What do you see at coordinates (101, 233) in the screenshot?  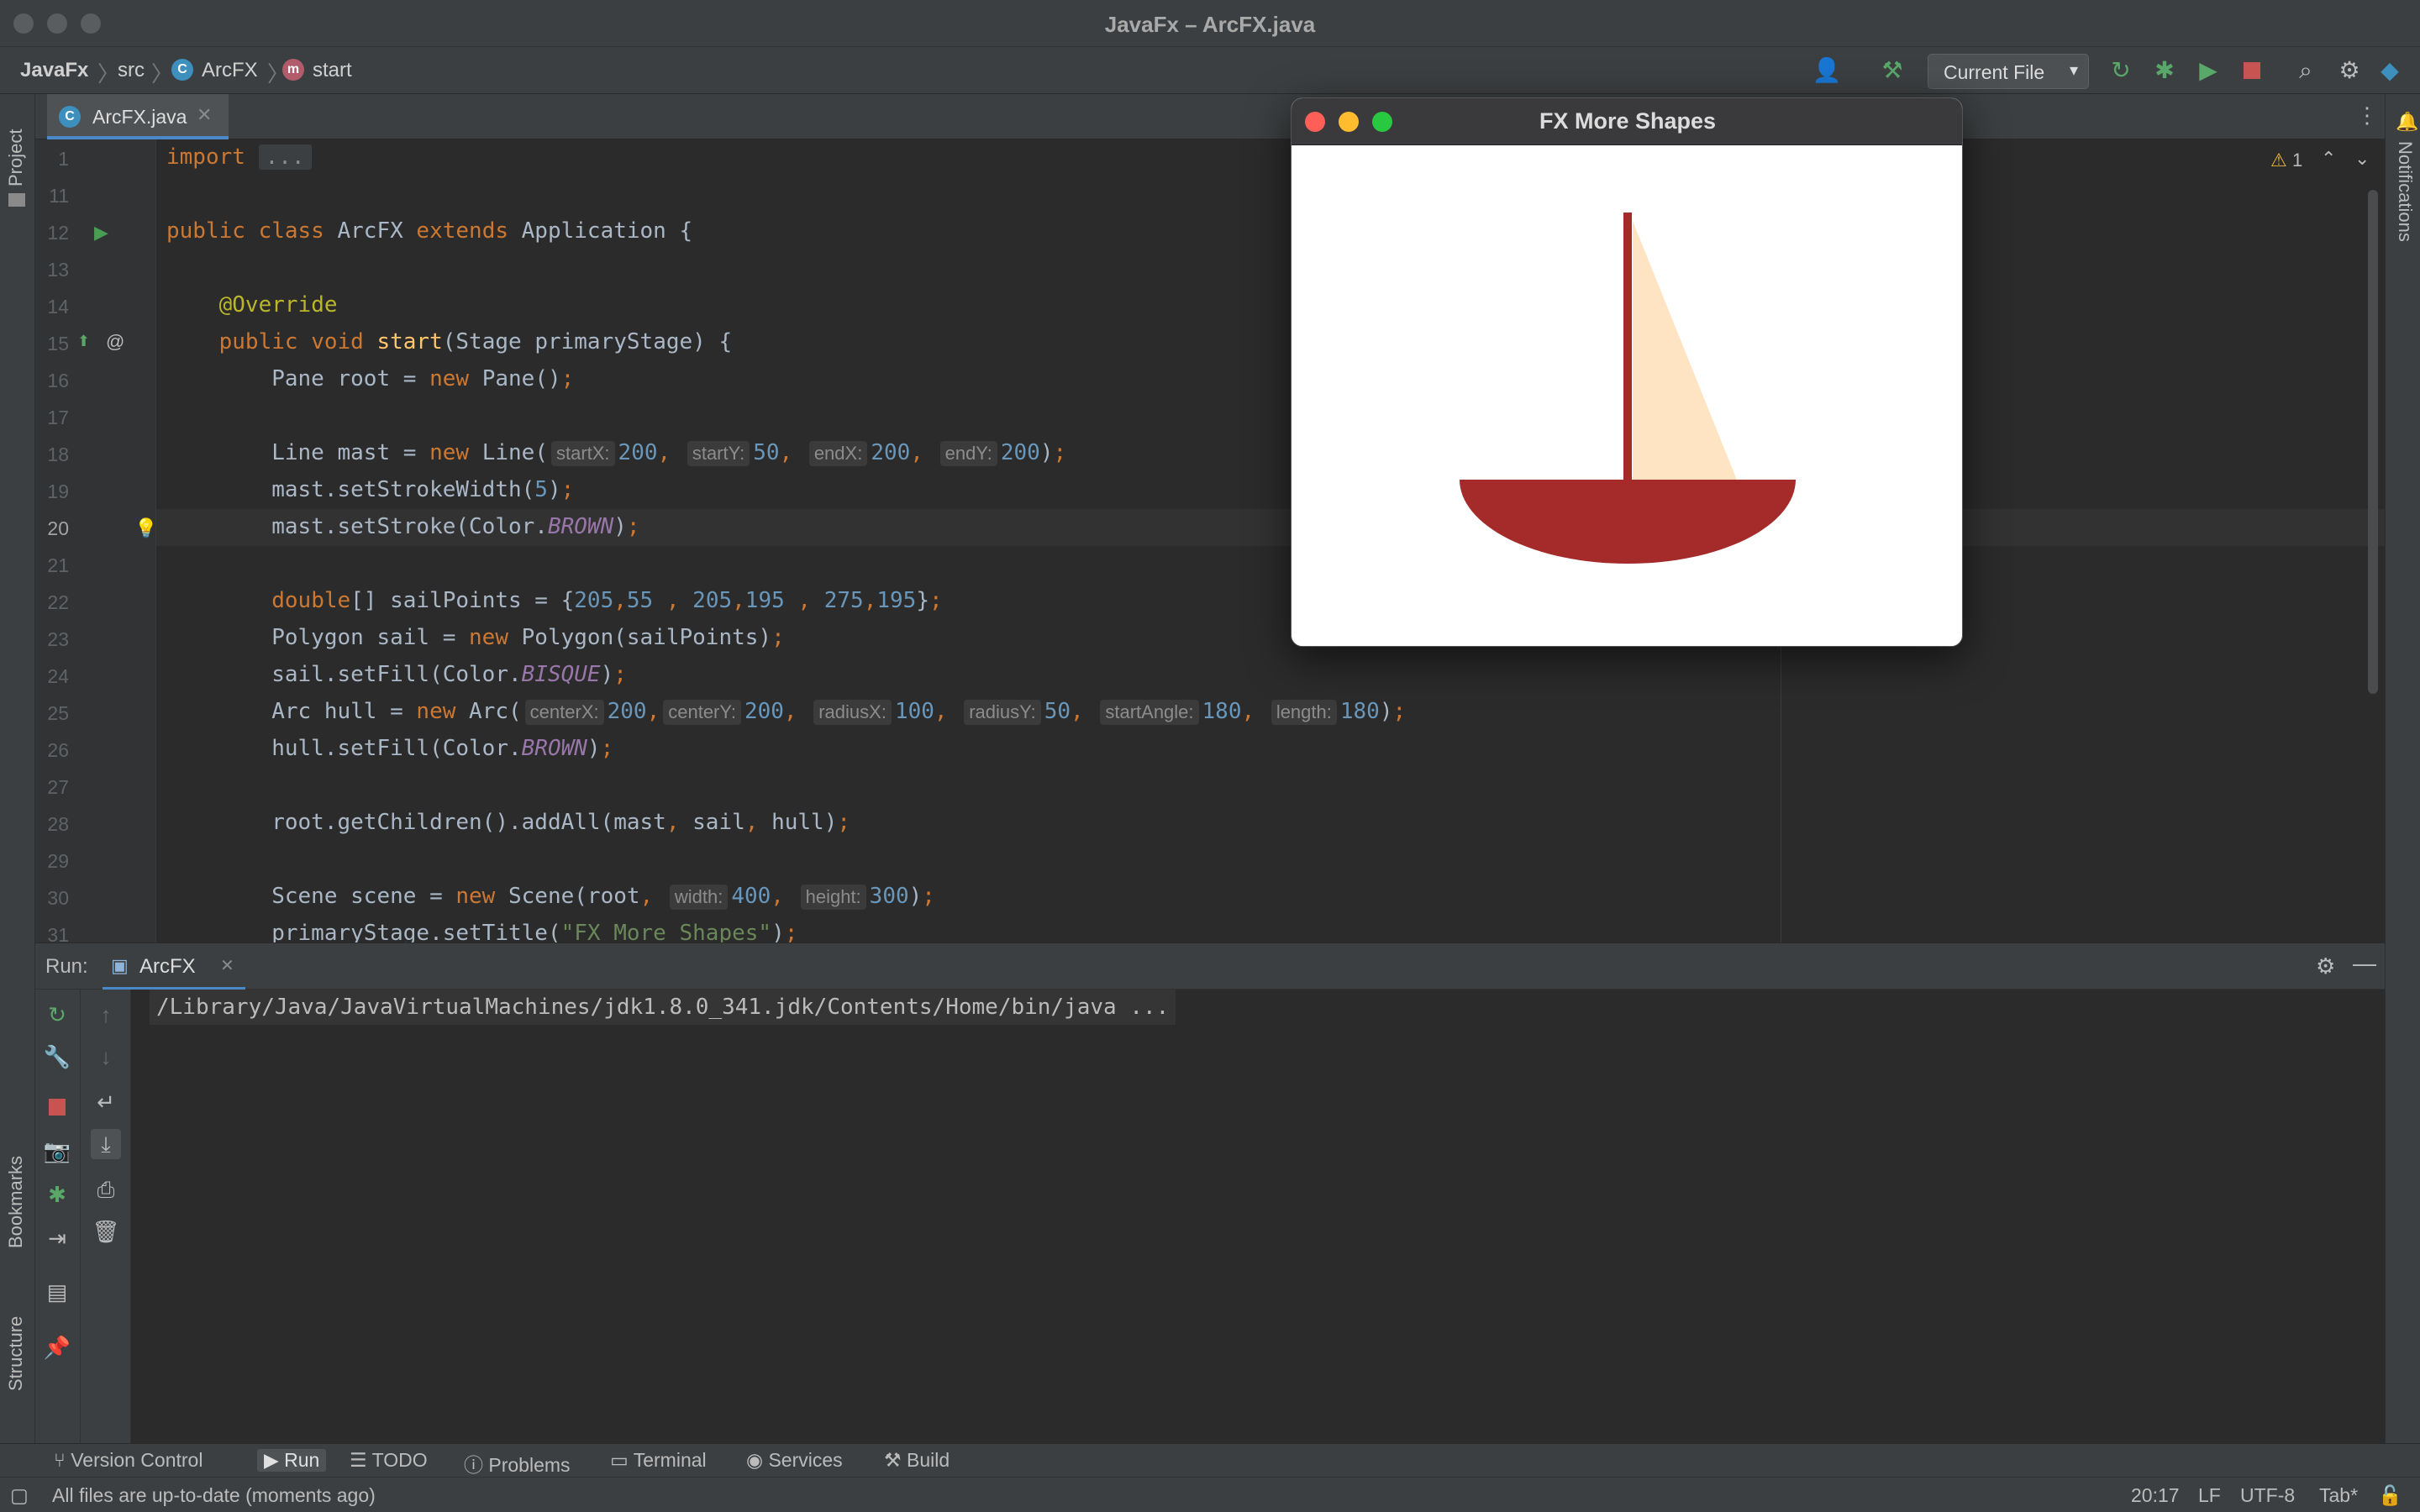 I see `run-gutter-icon: ▶` at bounding box center [101, 233].